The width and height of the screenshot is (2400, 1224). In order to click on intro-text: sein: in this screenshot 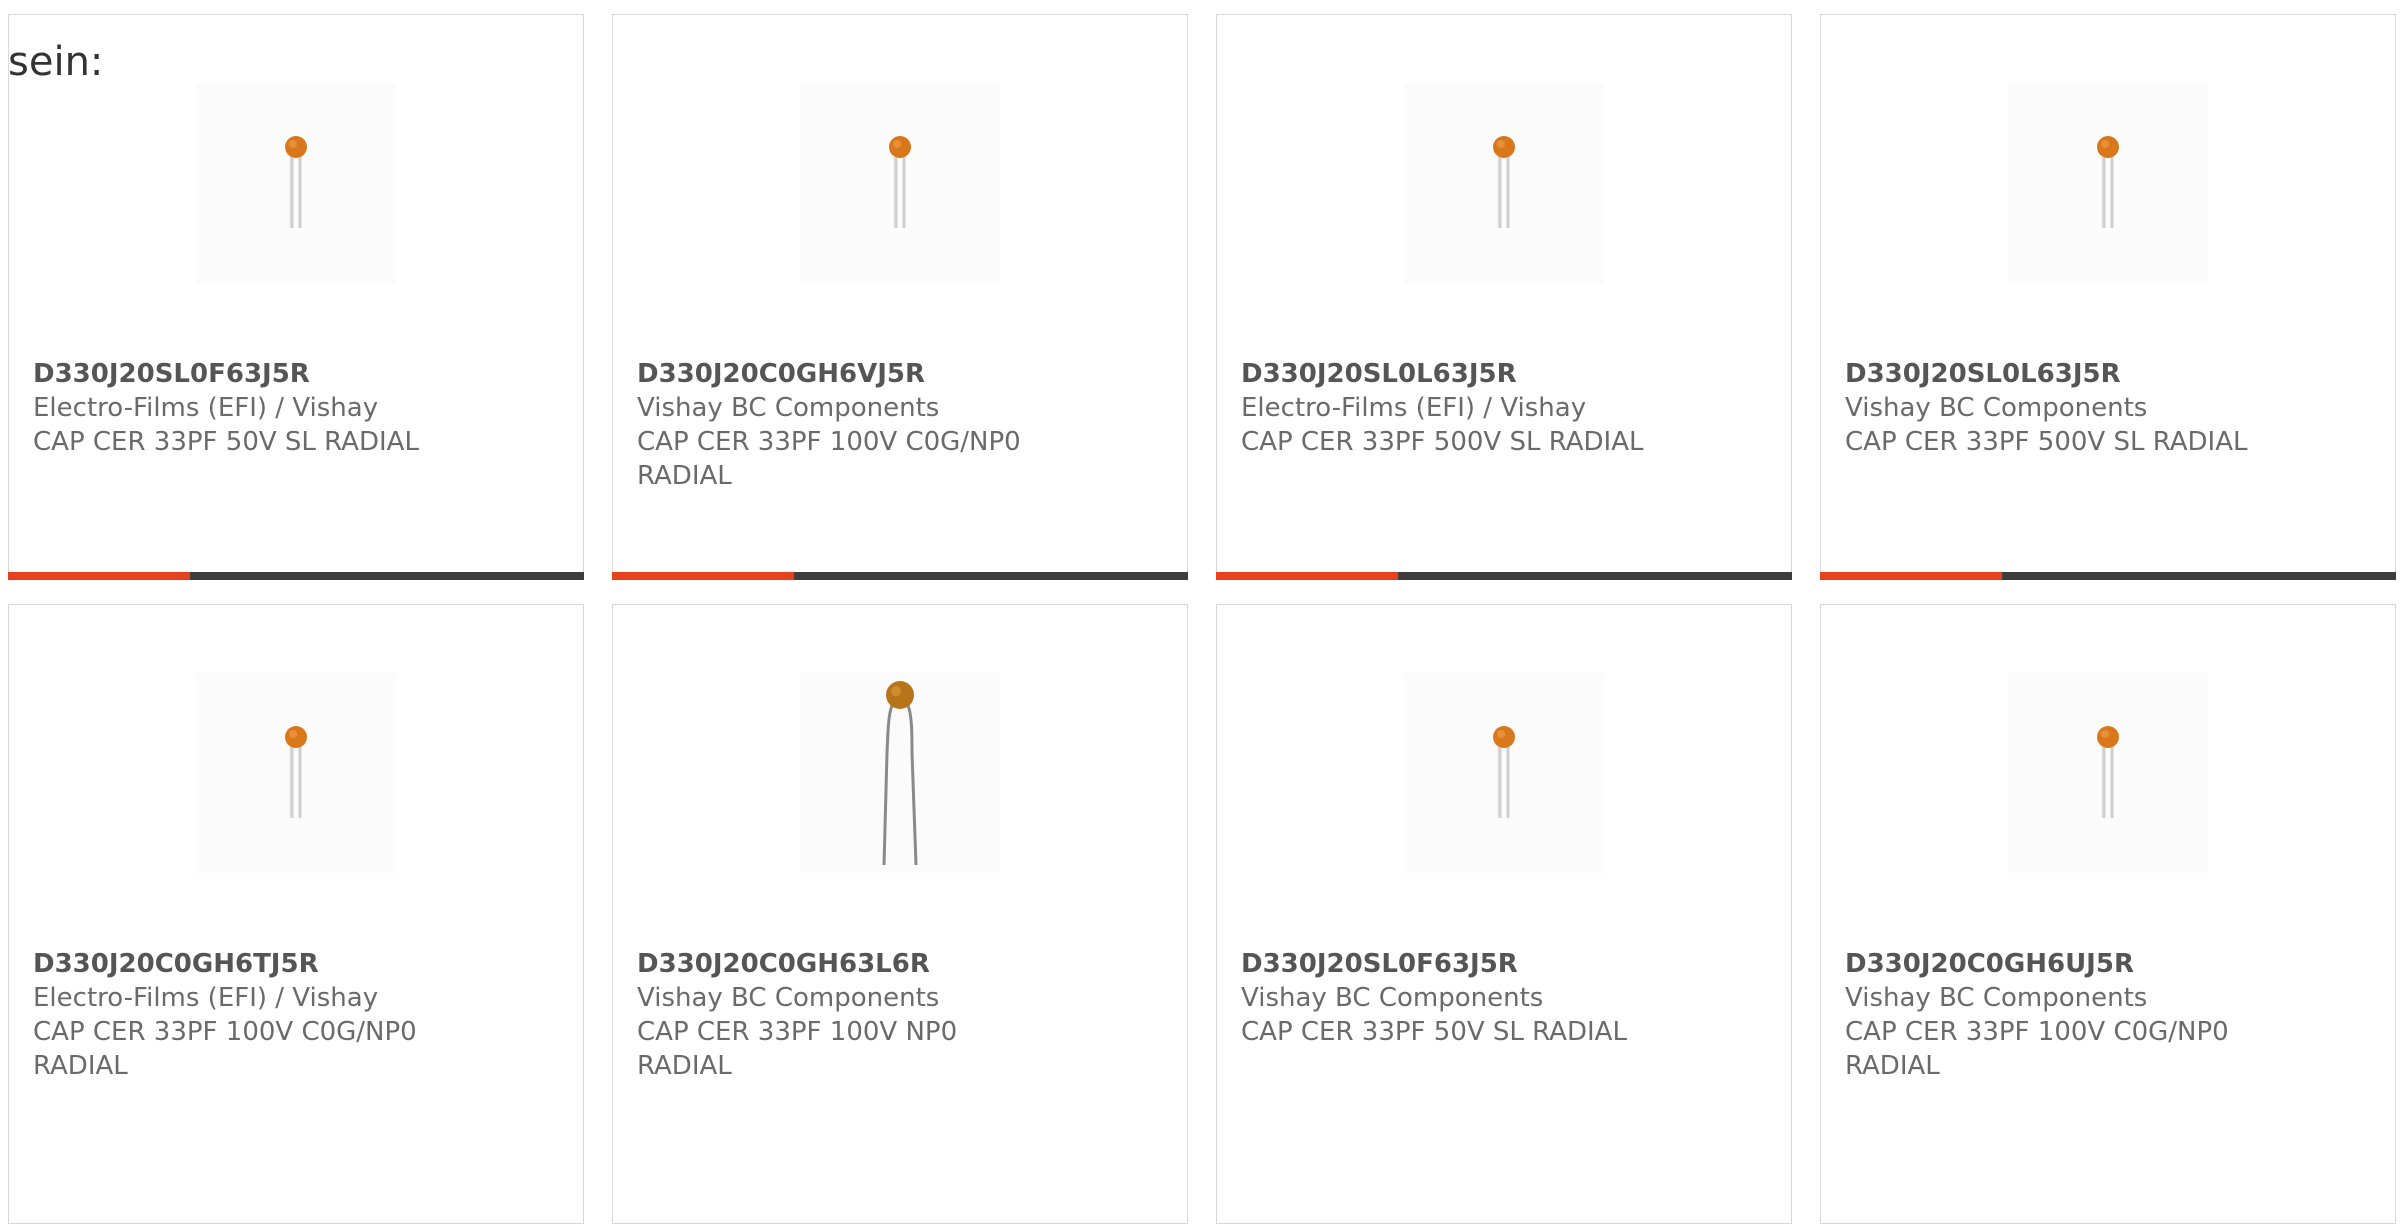, I will do `click(56, 62)`.